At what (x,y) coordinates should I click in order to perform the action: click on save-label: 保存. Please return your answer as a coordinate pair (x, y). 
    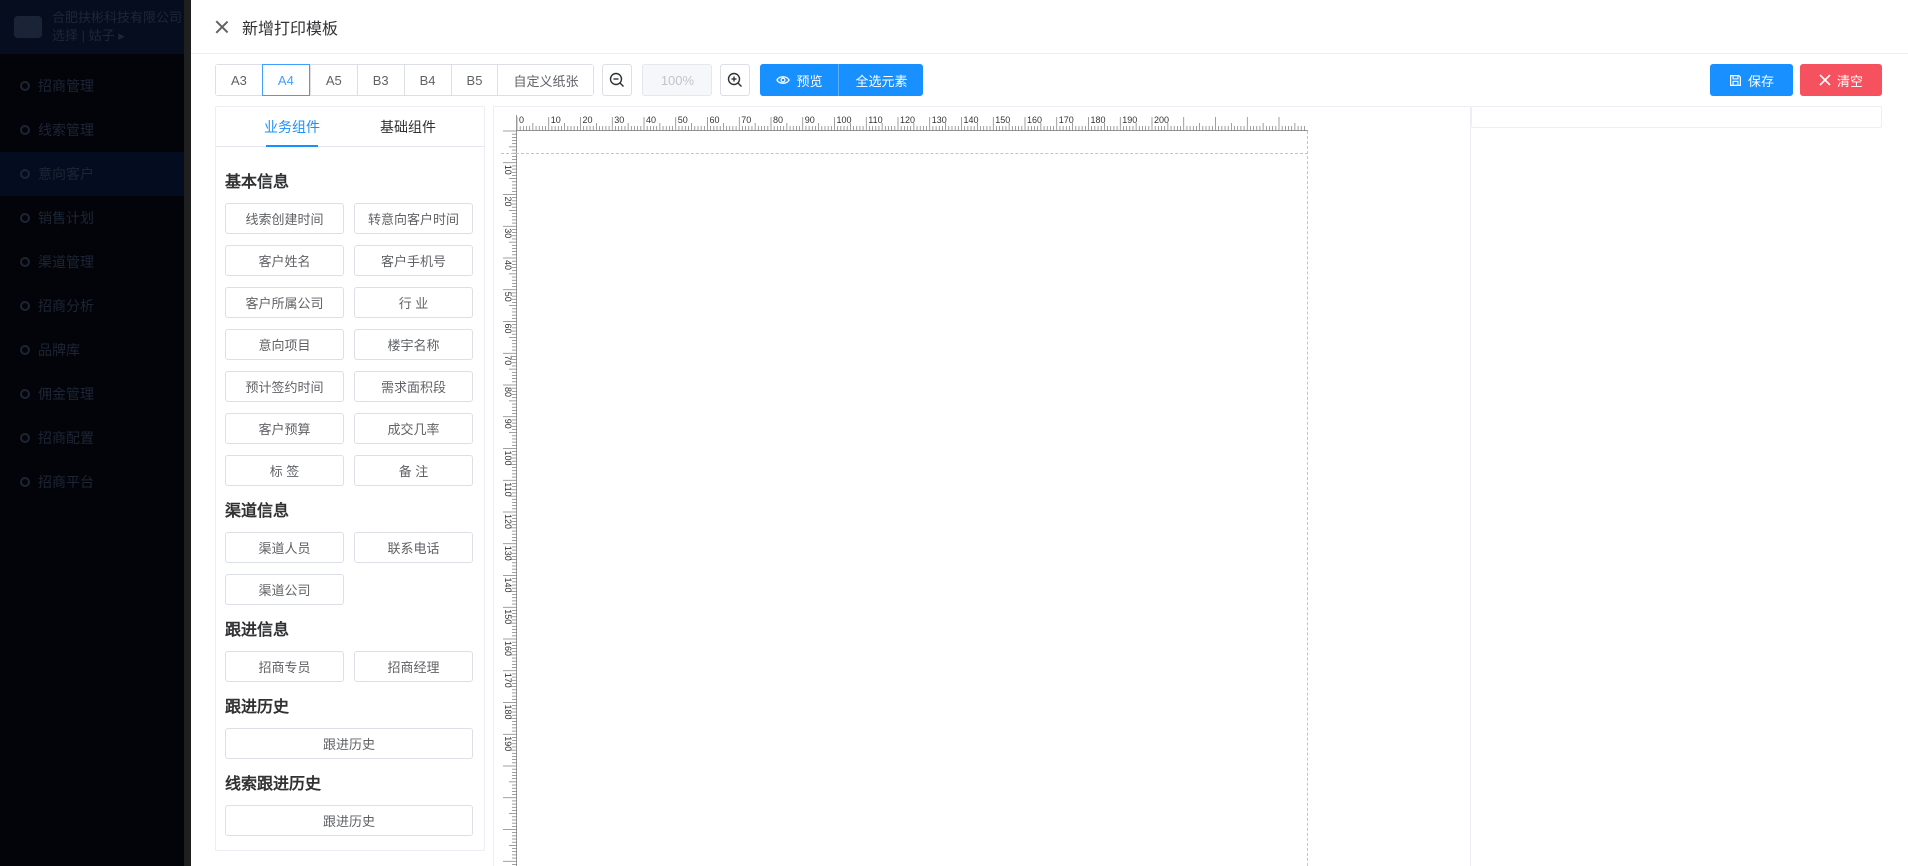
    Looking at the image, I should click on (1760, 81).